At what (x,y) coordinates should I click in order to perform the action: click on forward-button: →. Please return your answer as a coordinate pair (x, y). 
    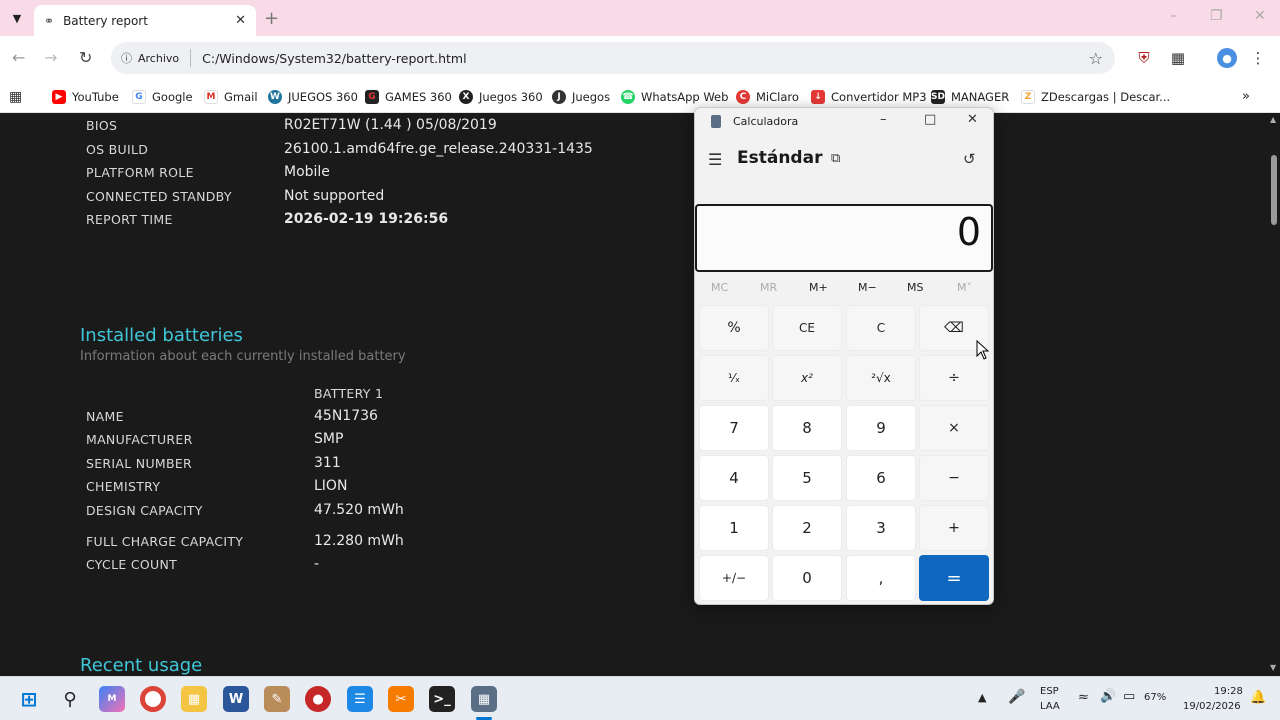
    Looking at the image, I should click on (50, 57).